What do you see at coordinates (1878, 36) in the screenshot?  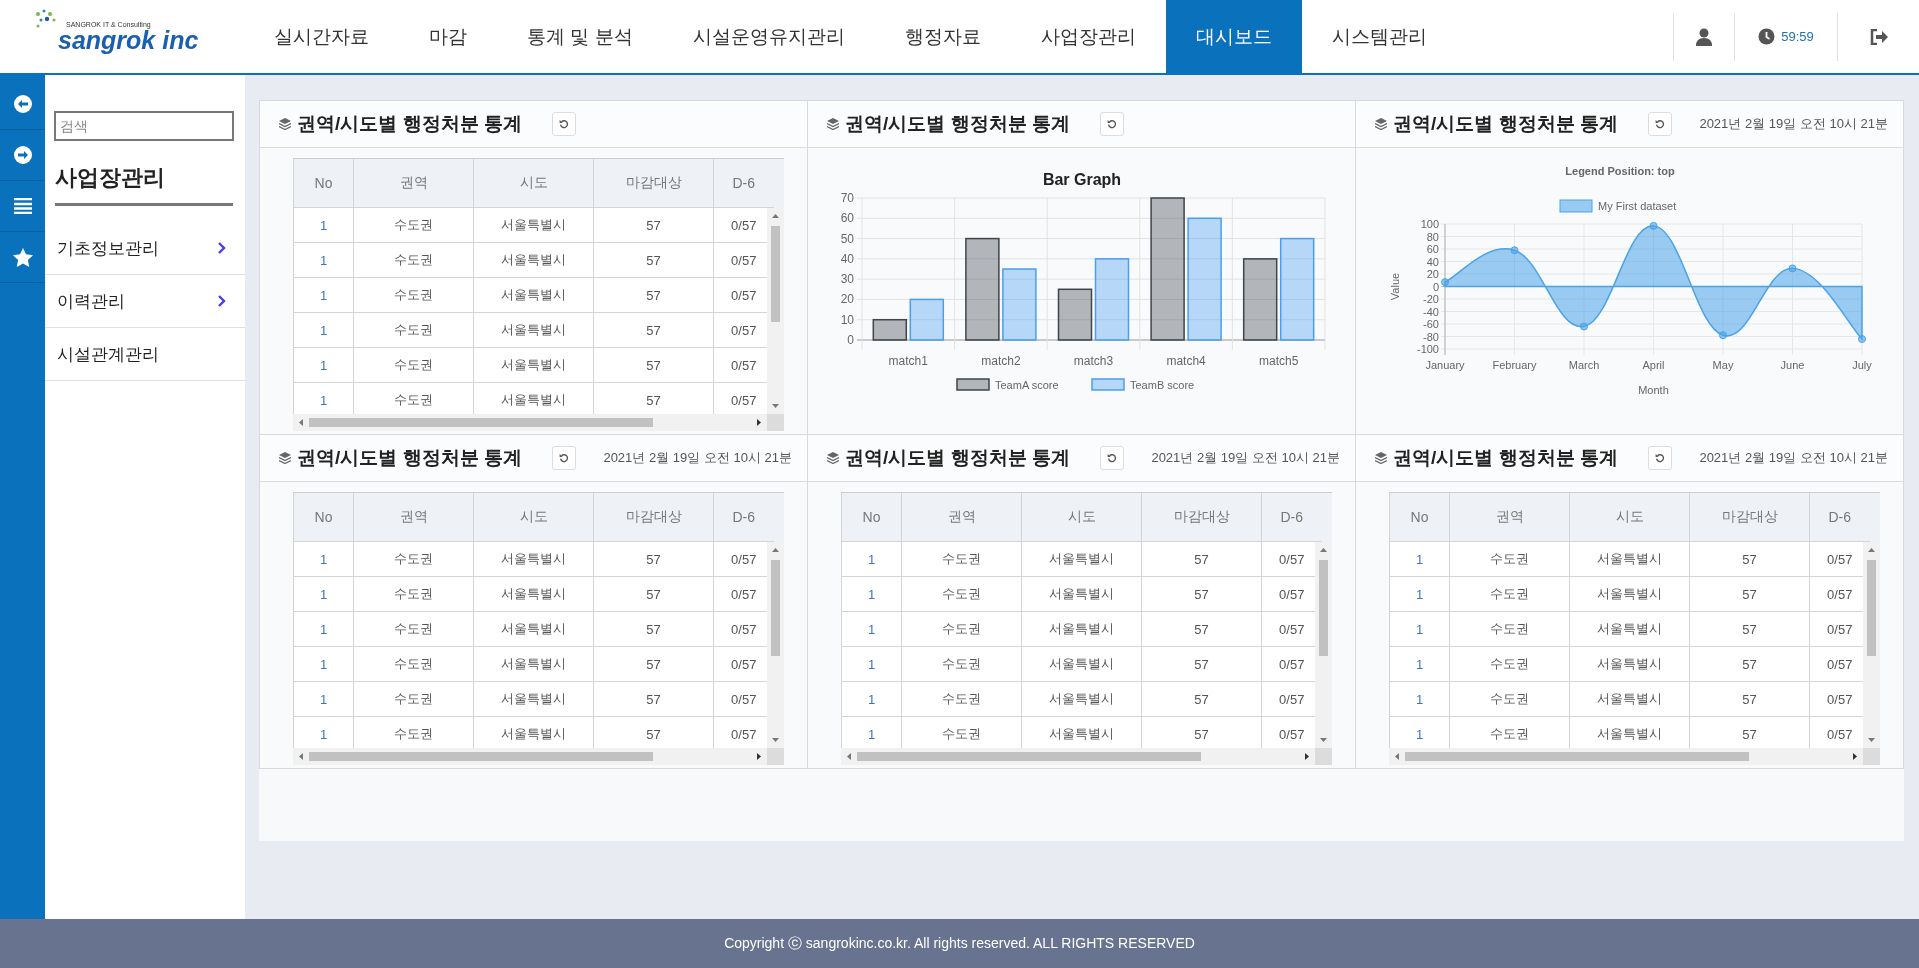 I see `logout-icon` at bounding box center [1878, 36].